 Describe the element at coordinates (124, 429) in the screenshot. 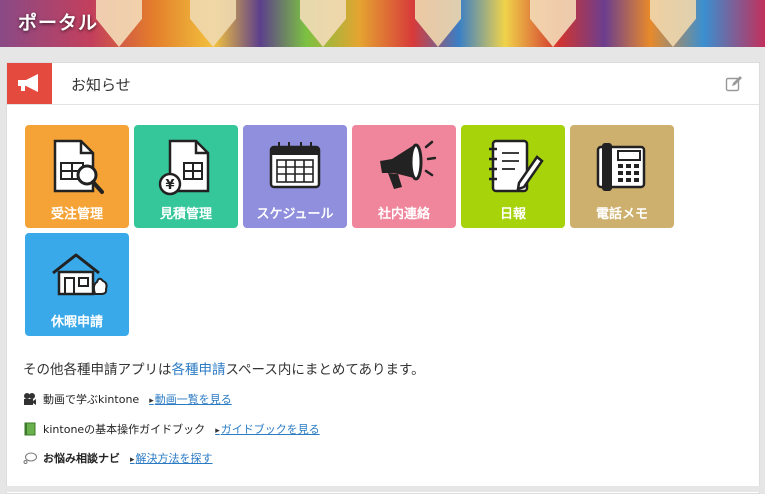

I see `resource-label: kintoneの基本操作ガイドブック` at that location.